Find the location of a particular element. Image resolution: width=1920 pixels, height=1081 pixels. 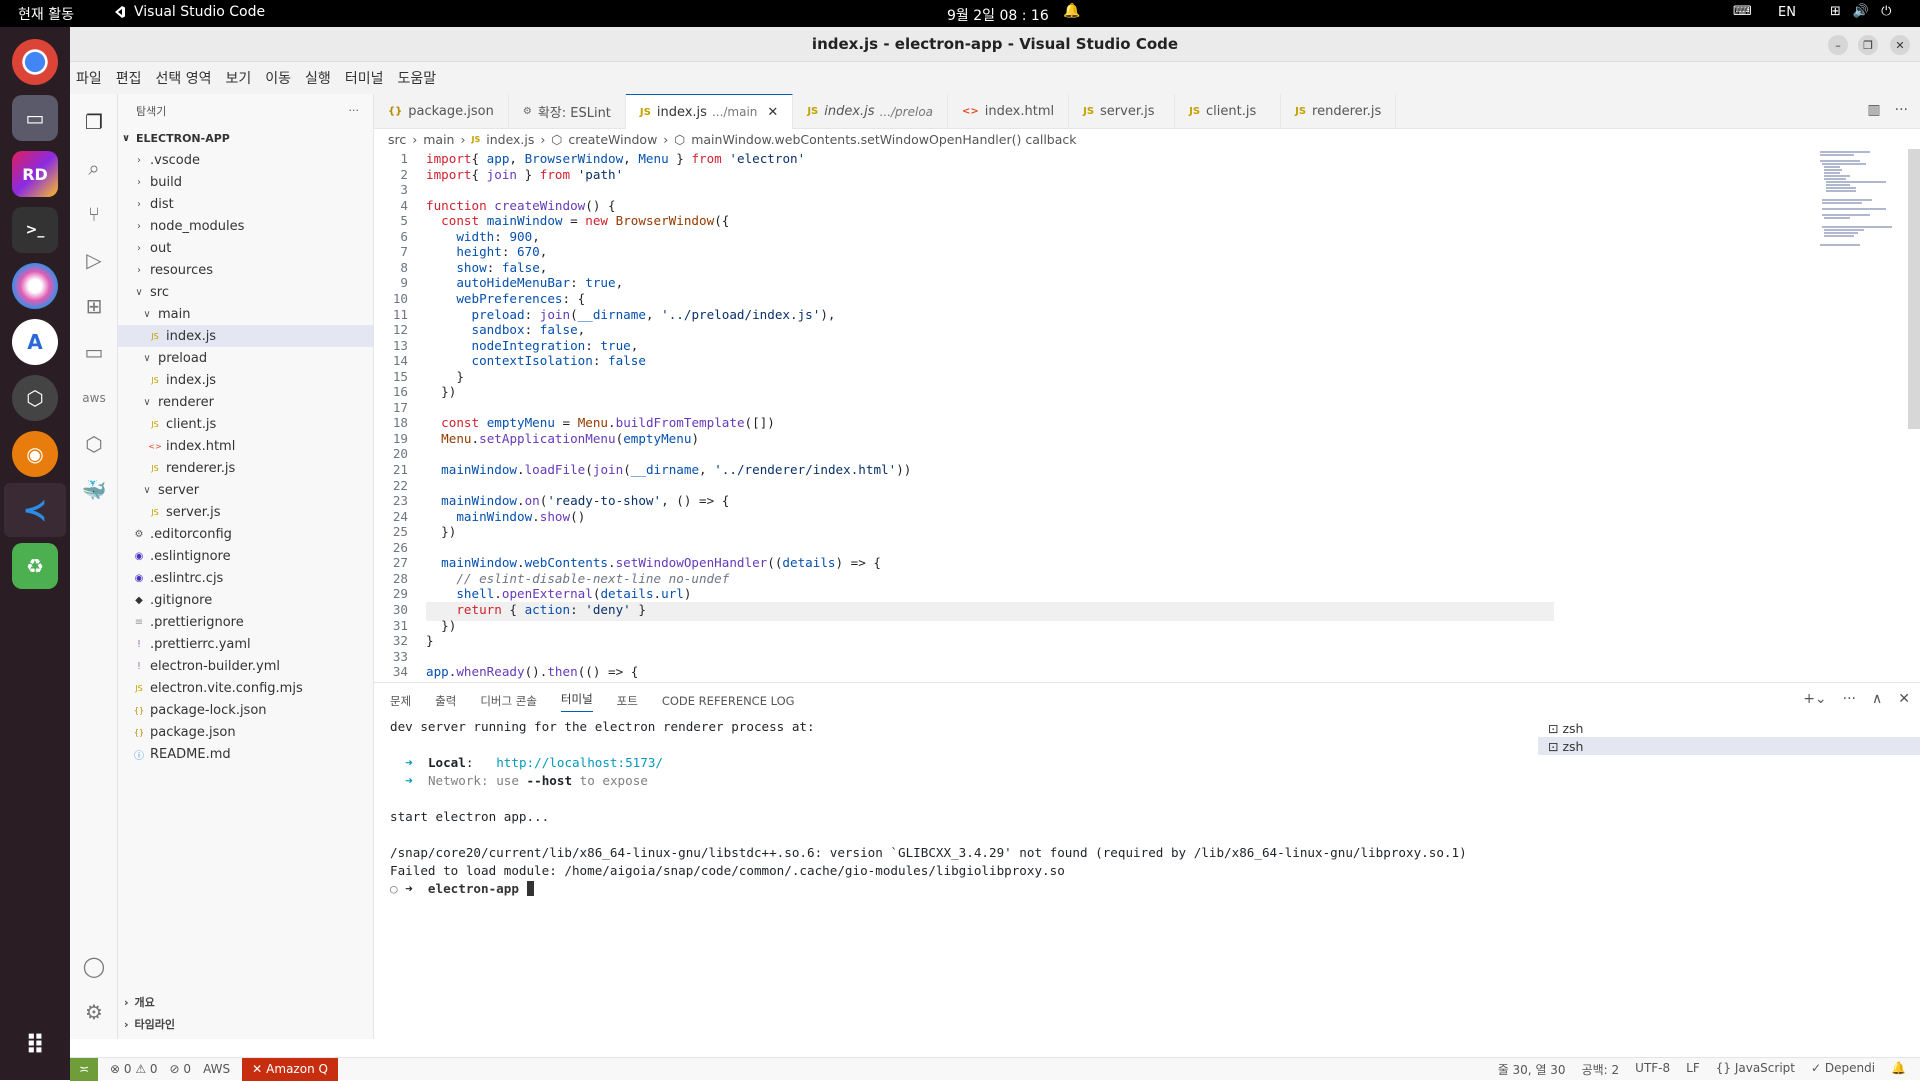

file-tree-item: ∨ main is located at coordinates (245, 314).